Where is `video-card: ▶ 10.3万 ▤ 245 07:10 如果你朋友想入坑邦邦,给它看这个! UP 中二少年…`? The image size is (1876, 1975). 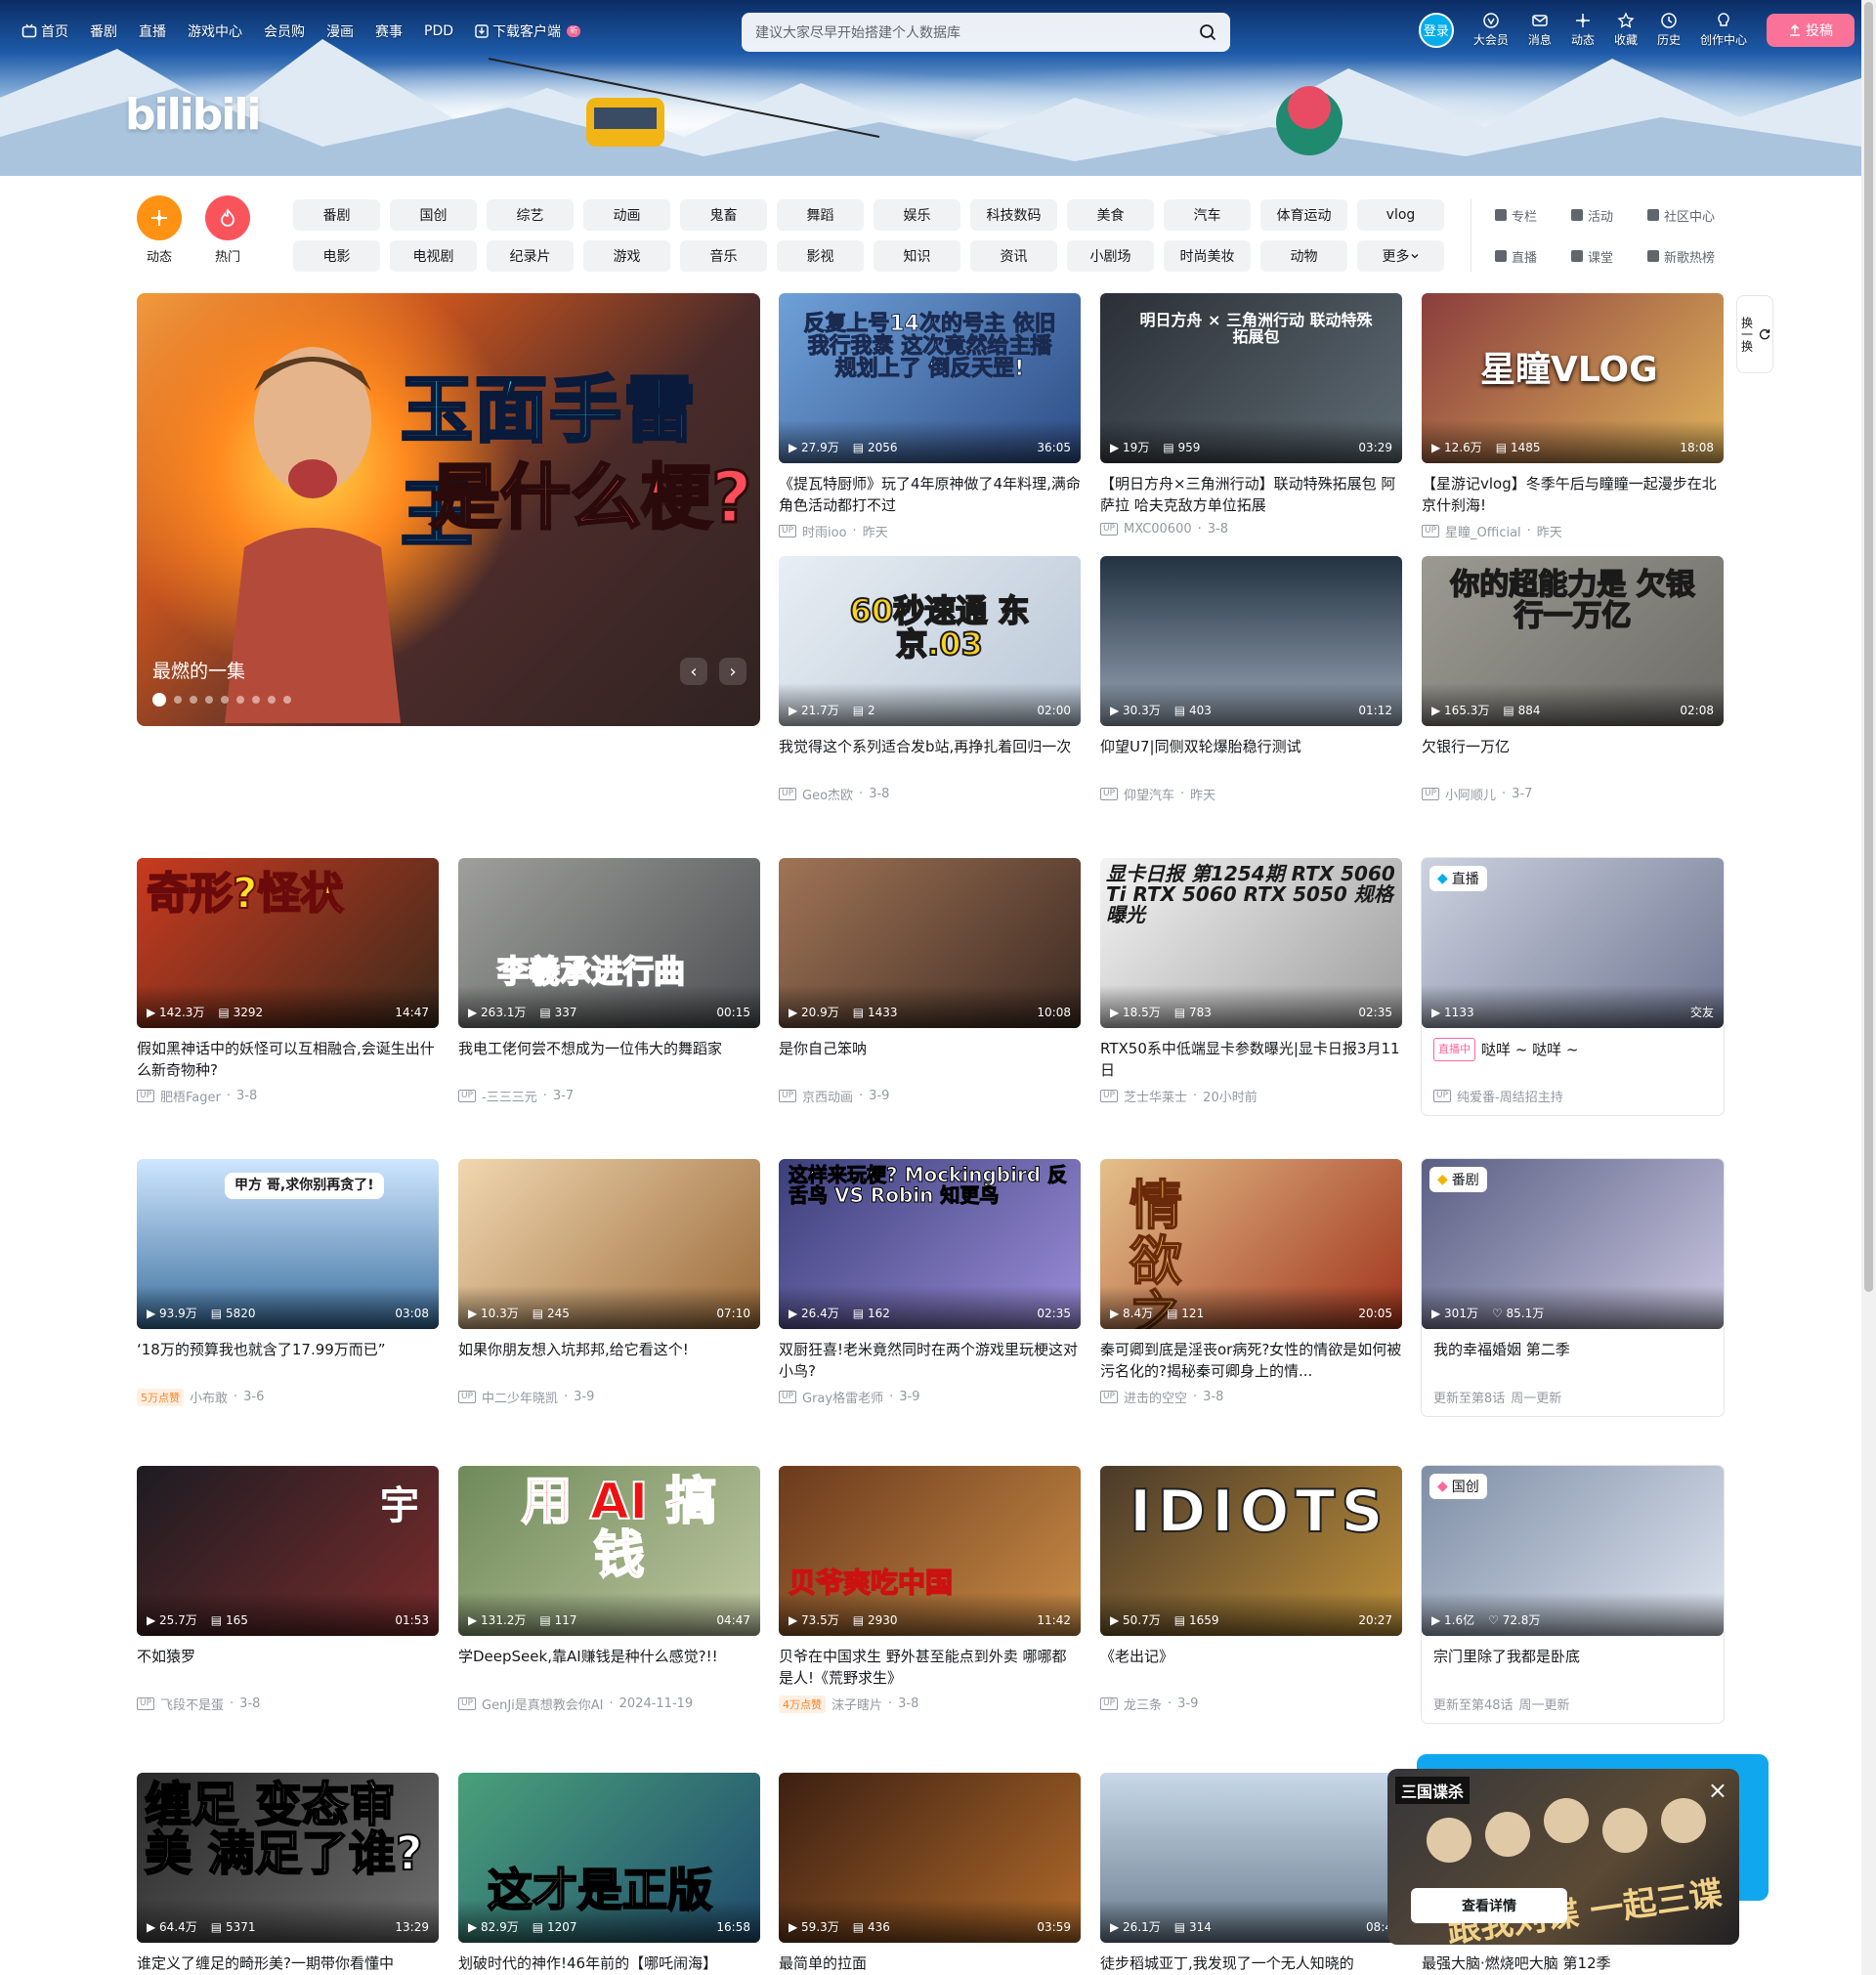 video-card: ▶ 10.3万 ▤ 245 07:10 如果你朋友想入坑邦邦,给它看这个! UP 中二少年… is located at coordinates (609, 1283).